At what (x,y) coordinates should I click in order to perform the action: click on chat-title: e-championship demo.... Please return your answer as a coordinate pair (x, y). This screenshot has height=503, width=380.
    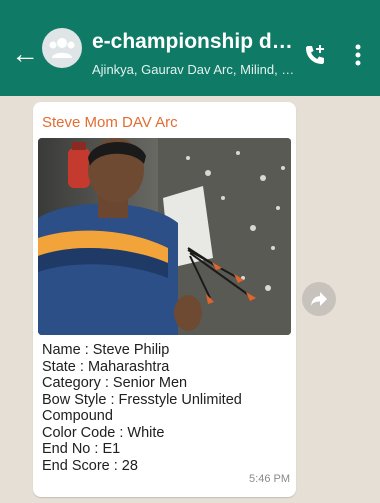
    Looking at the image, I should click on (194, 42).